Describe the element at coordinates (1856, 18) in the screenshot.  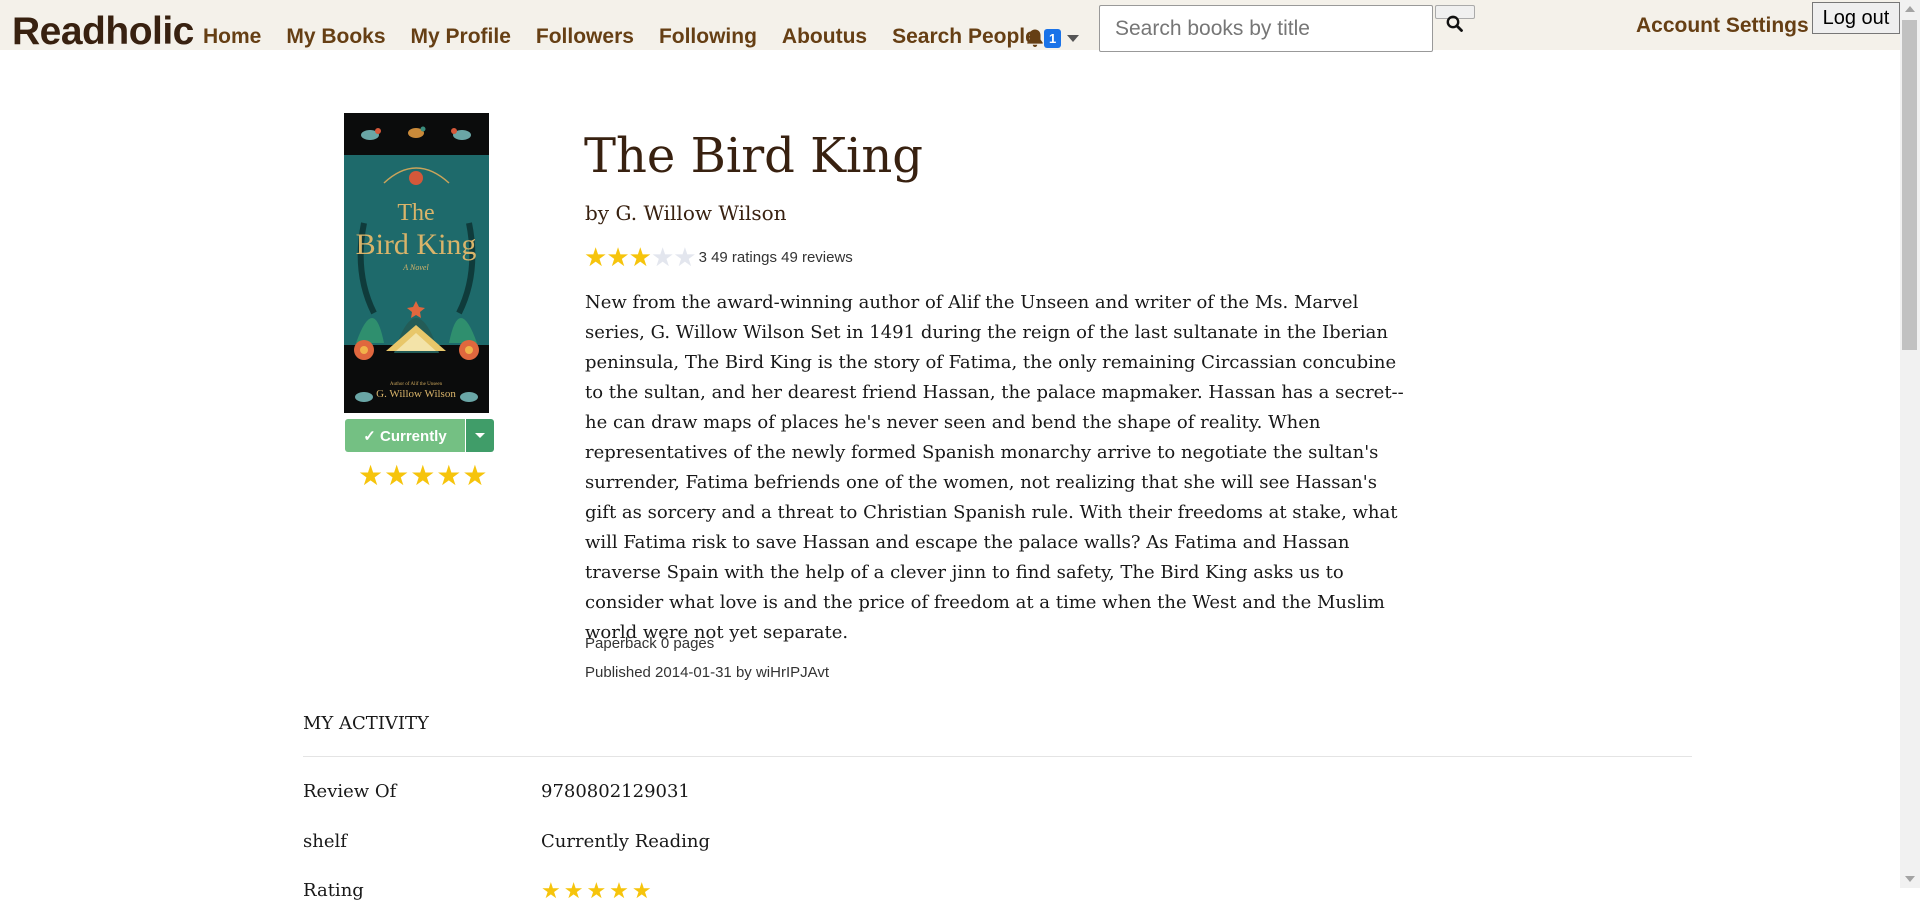
I see `logout-button: Log out` at that location.